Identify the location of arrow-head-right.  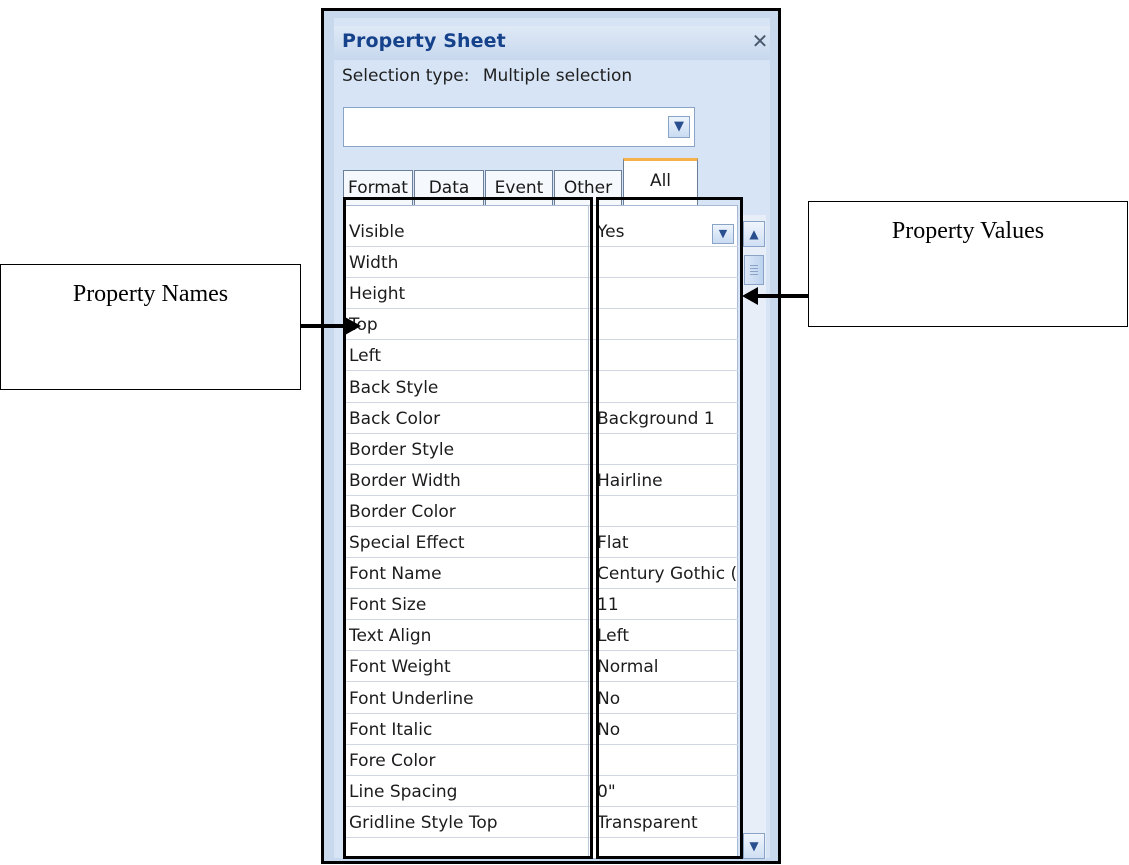
(353, 326).